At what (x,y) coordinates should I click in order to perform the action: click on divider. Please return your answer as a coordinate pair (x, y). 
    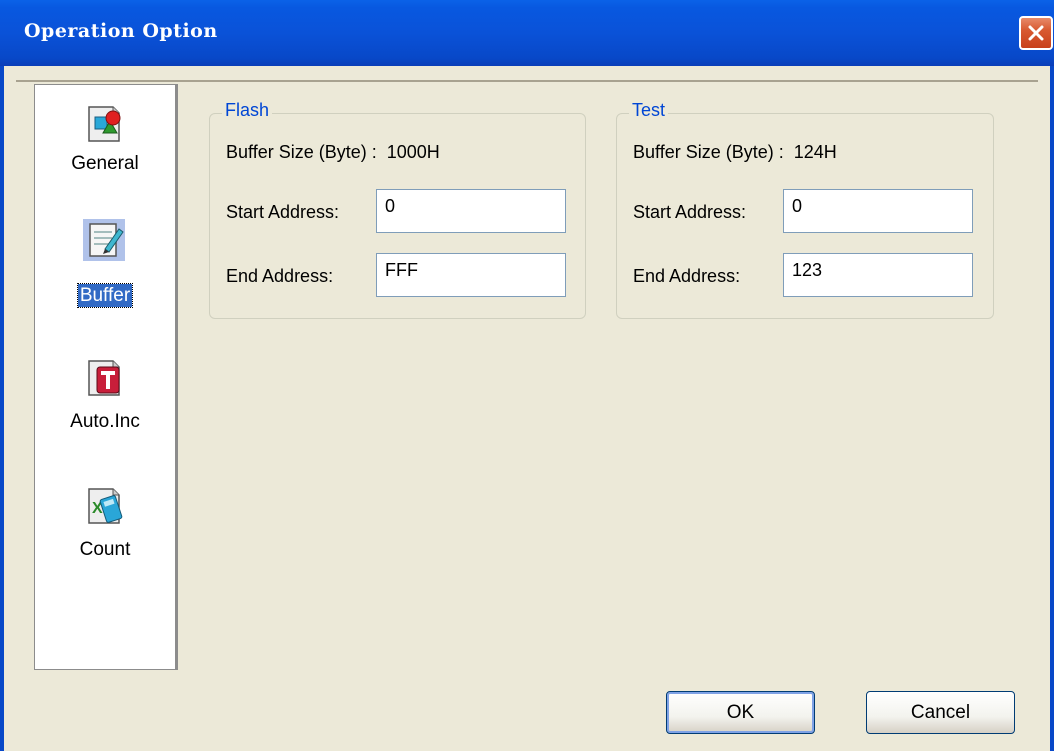
    Looking at the image, I should click on (527, 81).